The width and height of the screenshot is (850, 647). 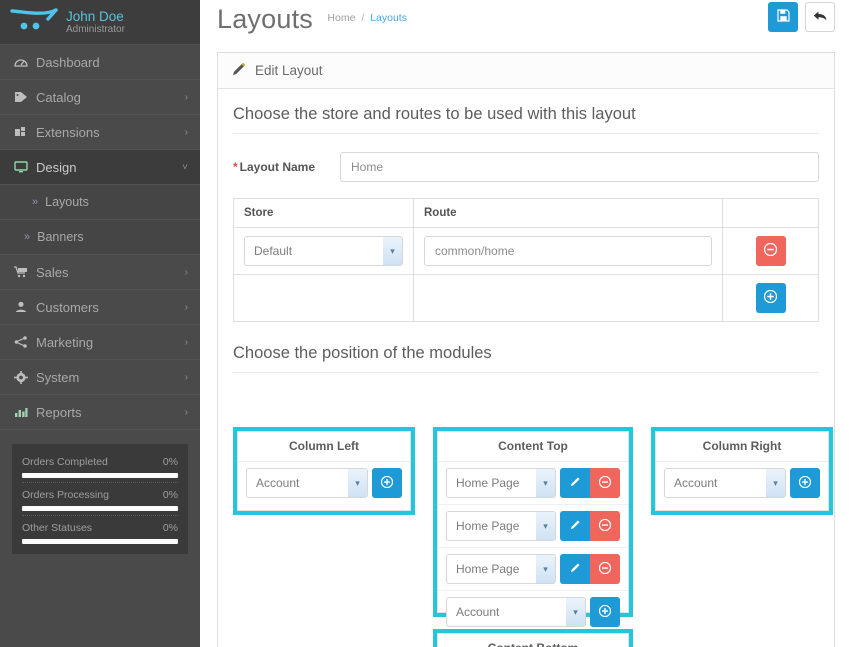 I want to click on sidebar-item-label: Reports, so click(x=59, y=412).